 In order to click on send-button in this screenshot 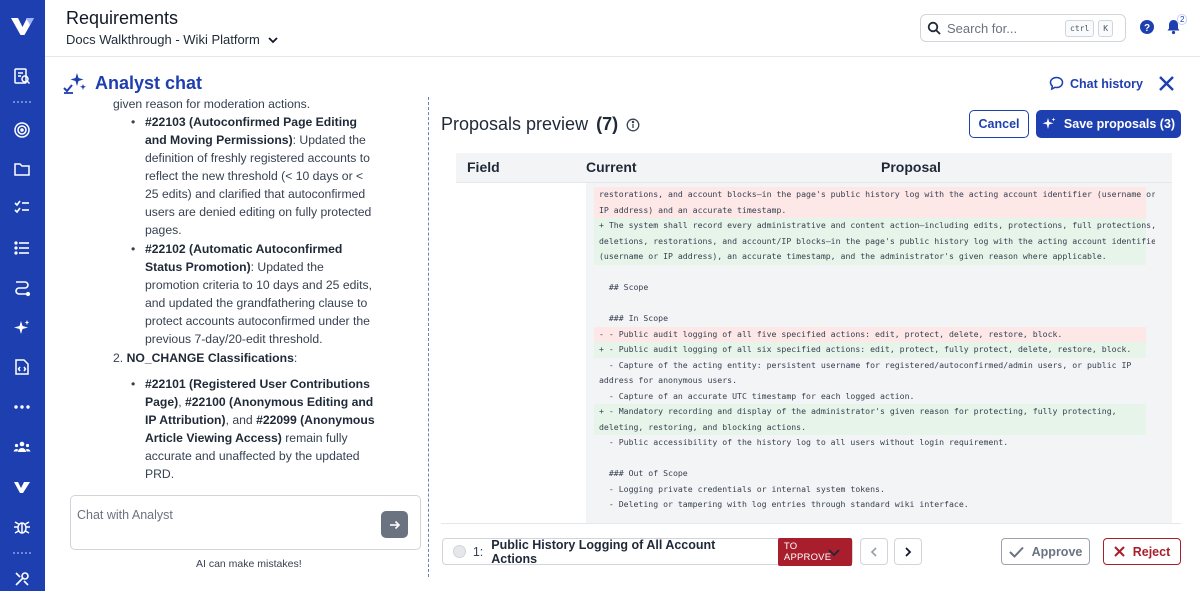, I will do `click(394, 524)`.